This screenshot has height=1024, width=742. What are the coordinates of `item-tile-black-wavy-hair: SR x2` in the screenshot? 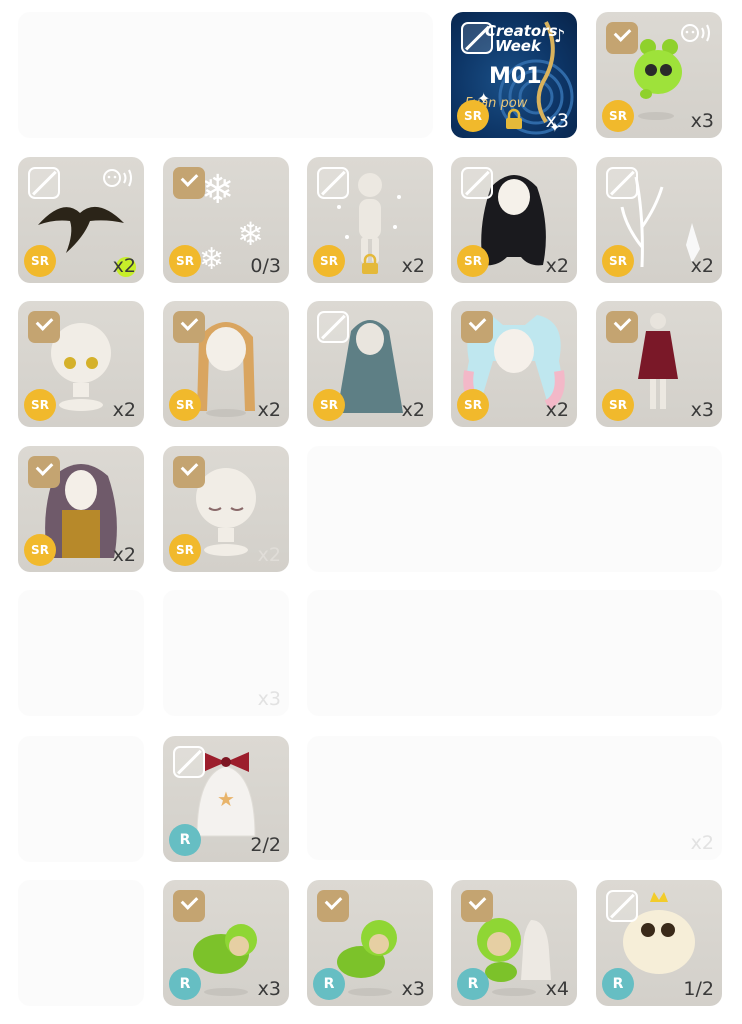 It's located at (514, 220).